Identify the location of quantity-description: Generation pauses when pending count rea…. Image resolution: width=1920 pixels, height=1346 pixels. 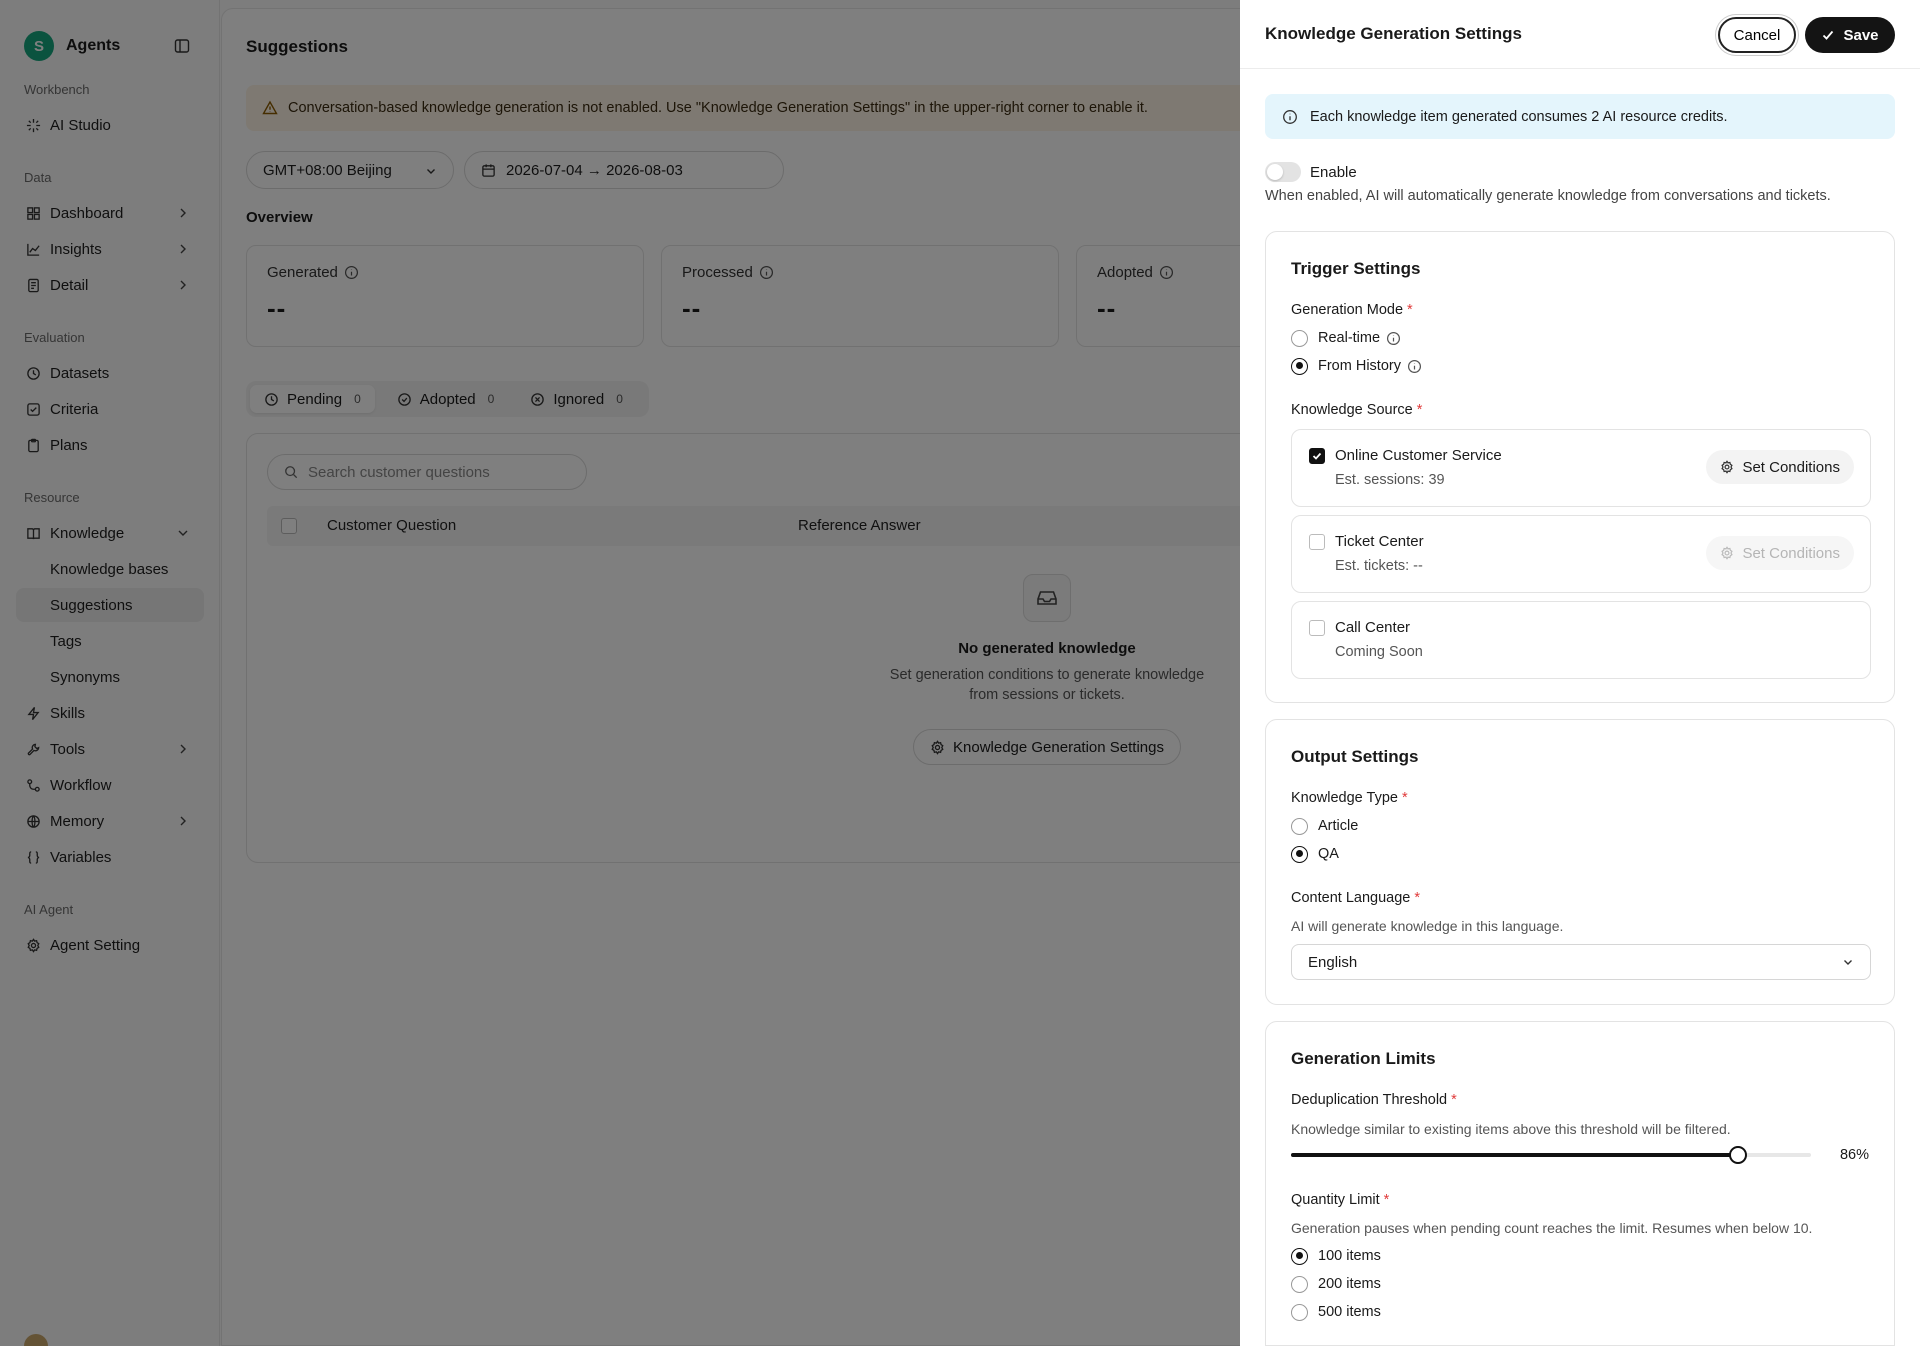
(1552, 1228).